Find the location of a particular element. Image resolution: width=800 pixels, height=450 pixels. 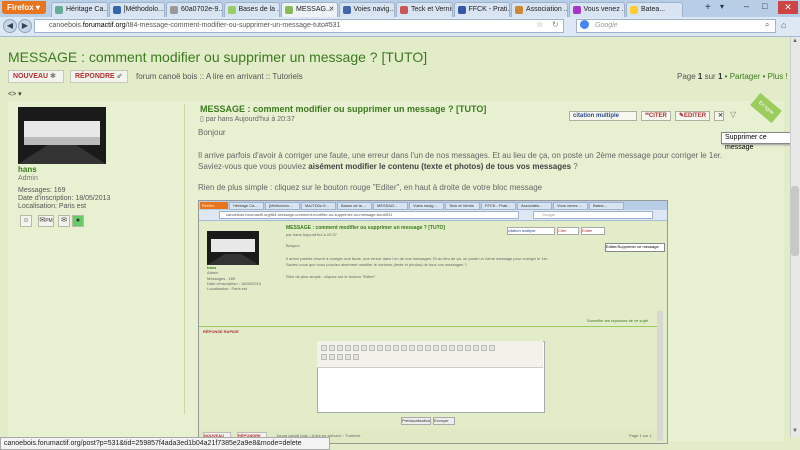

post-author: hans is located at coordinates (27, 169).